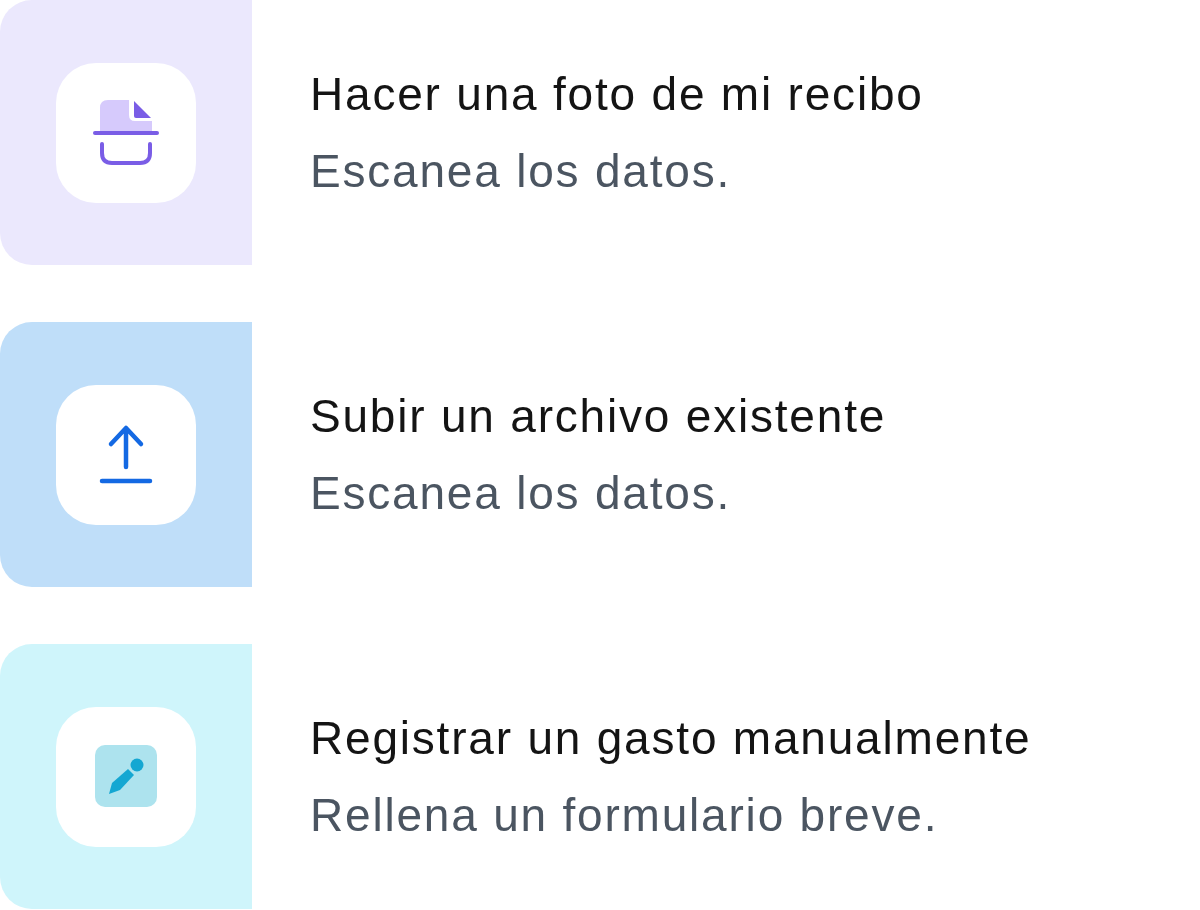  I want to click on option-title: Registrar un gasto manualmente, so click(671, 738).